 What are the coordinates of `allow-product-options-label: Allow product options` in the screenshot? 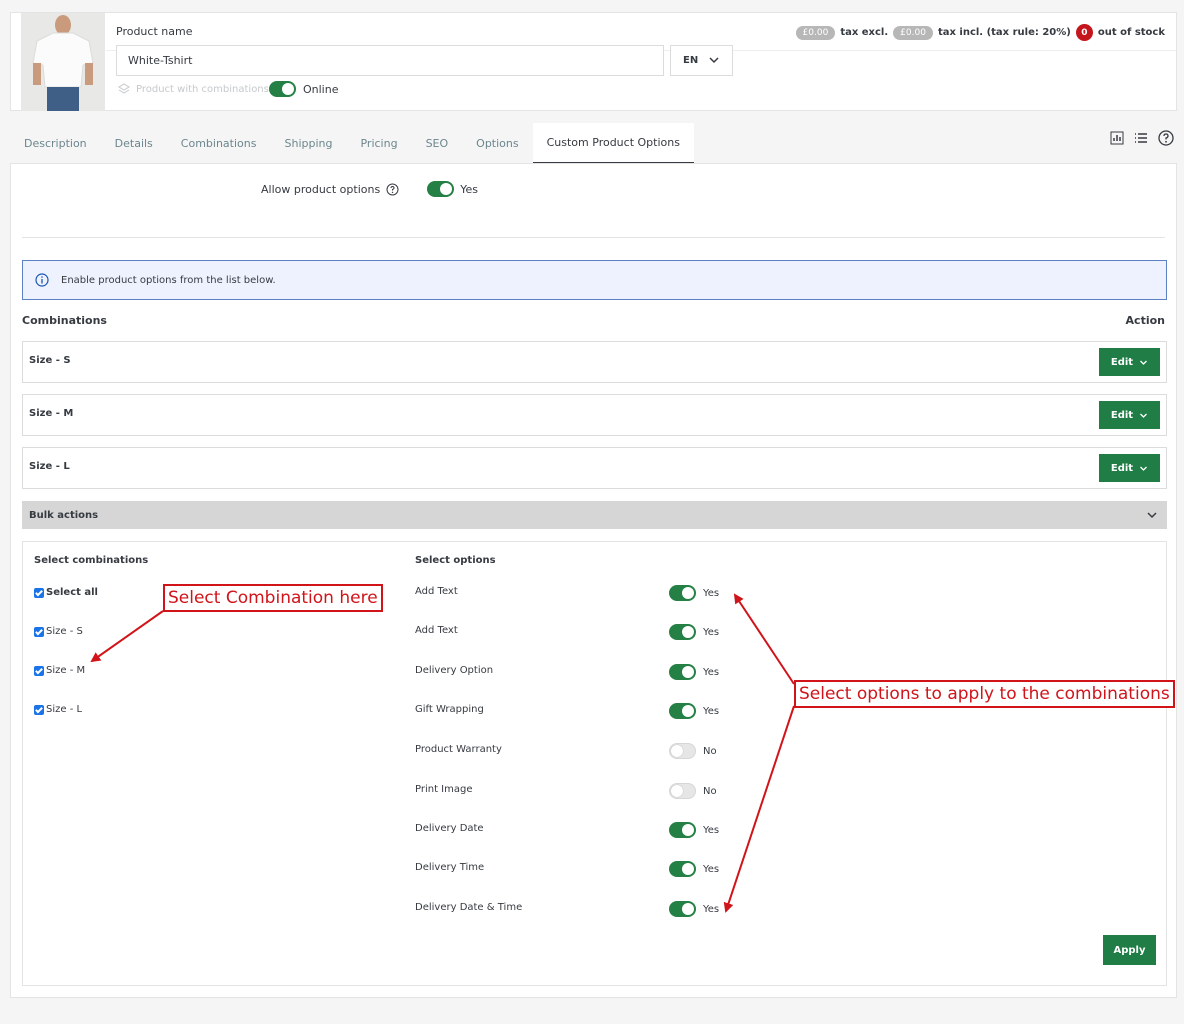 It's located at (321, 189).